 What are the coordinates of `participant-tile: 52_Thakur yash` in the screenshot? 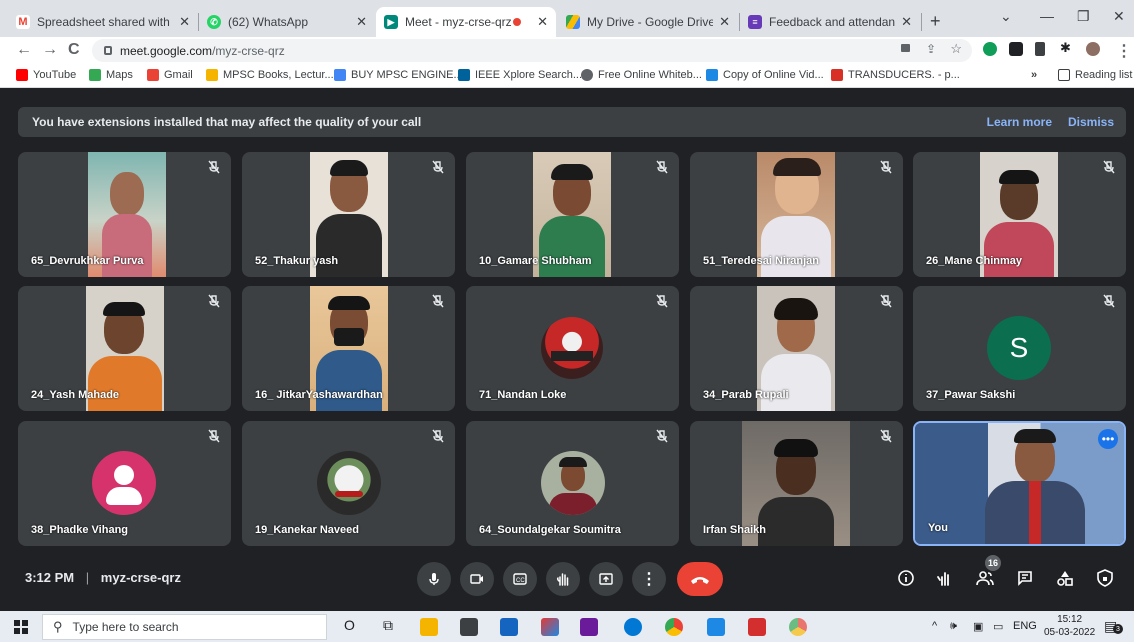 It's located at (348, 214).